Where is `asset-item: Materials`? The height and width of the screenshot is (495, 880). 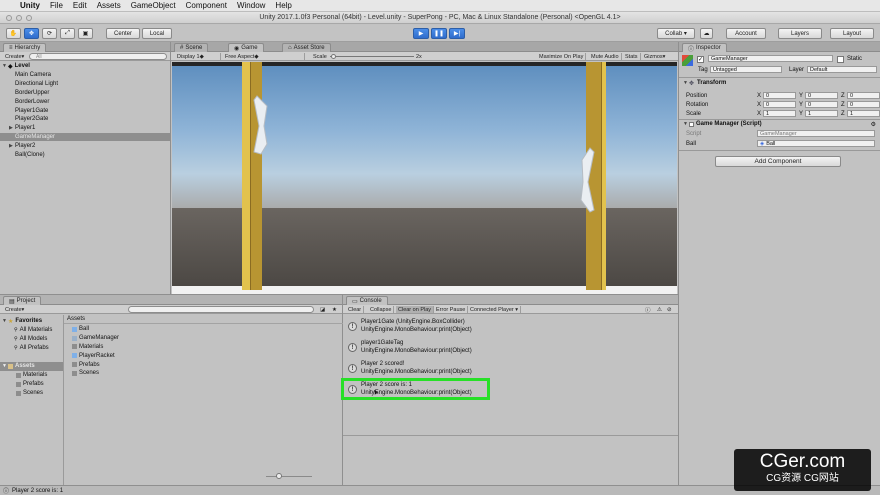 asset-item: Materials is located at coordinates (203, 347).